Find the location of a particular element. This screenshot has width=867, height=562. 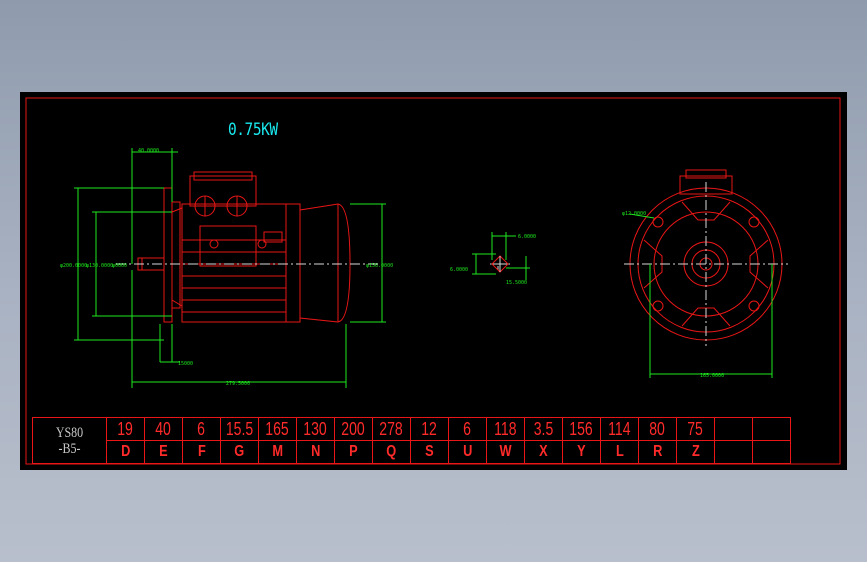

dimension-code: F is located at coordinates (201, 451).